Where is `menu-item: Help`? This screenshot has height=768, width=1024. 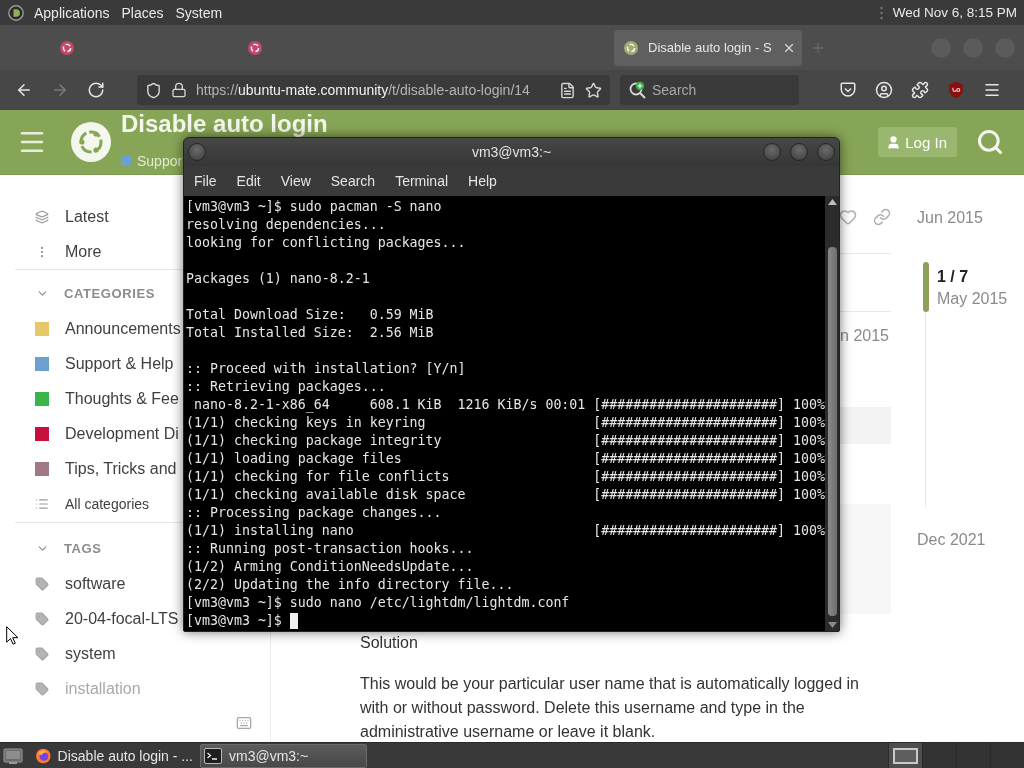
menu-item: Help is located at coordinates (482, 181).